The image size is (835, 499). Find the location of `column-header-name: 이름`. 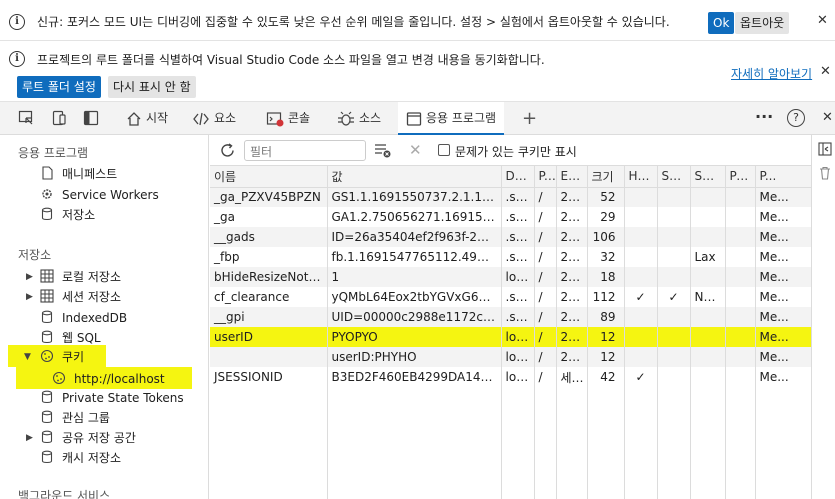

column-header-name: 이름 is located at coordinates (269, 177).